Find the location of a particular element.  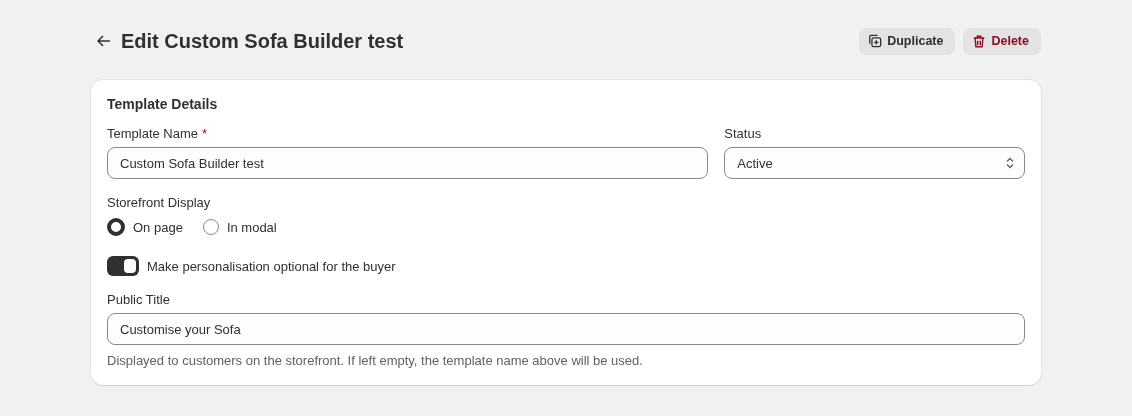

duplicate-button: Duplicate is located at coordinates (907, 41).